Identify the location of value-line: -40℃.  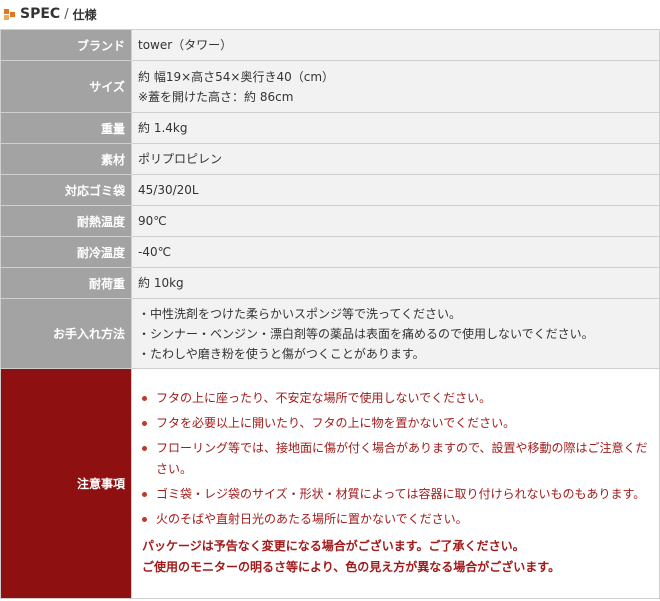
(155, 252).